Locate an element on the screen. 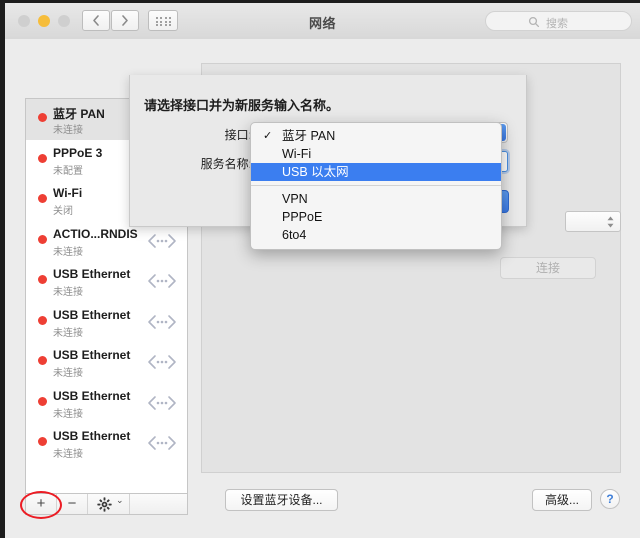 This screenshot has height=538, width=640. window-titlebar: 网络 搜索 is located at coordinates (322, 21).